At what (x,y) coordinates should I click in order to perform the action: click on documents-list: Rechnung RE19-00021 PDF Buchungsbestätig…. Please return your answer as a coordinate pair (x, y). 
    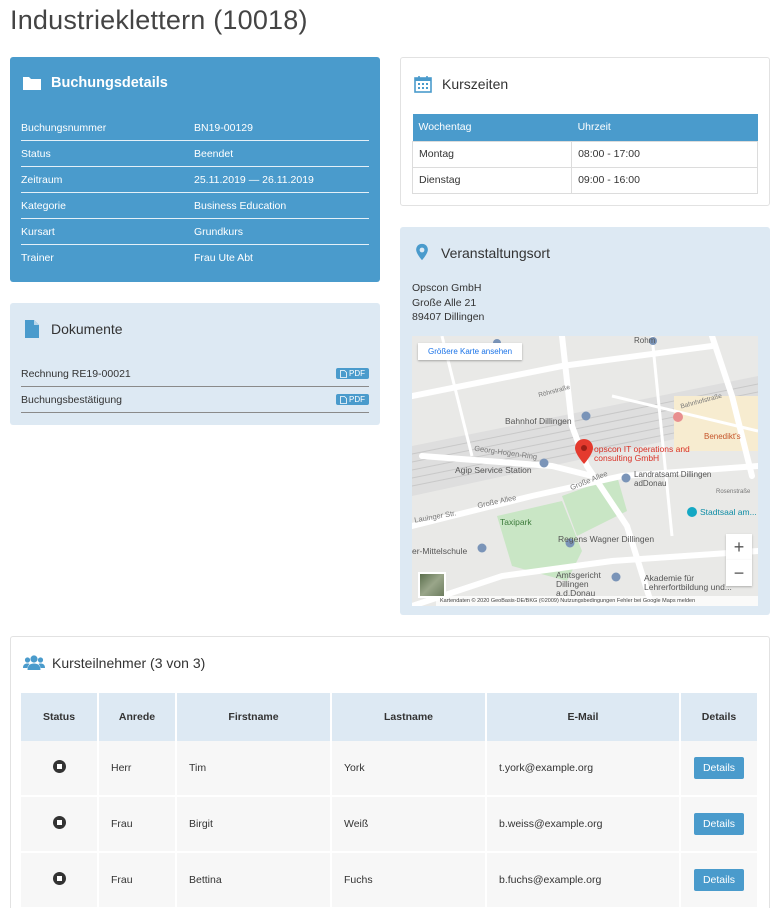
    Looking at the image, I should click on (195, 387).